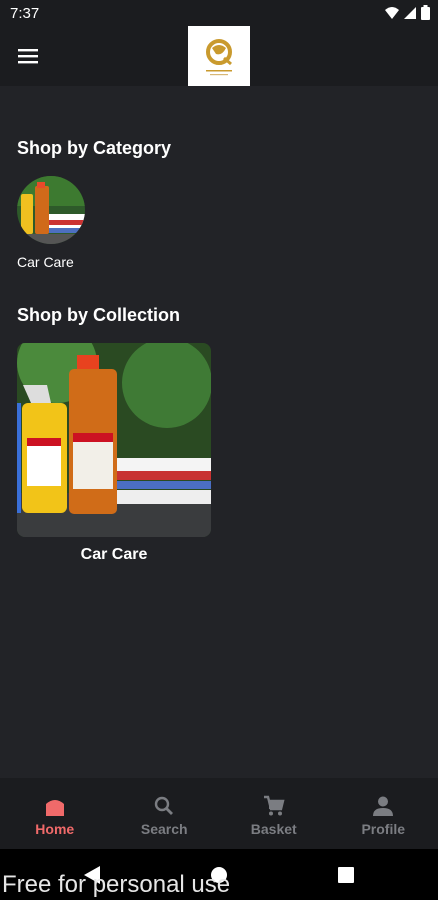 The width and height of the screenshot is (438, 900). What do you see at coordinates (99, 315) in the screenshot?
I see `collection-section-title: Shop by Collection` at bounding box center [99, 315].